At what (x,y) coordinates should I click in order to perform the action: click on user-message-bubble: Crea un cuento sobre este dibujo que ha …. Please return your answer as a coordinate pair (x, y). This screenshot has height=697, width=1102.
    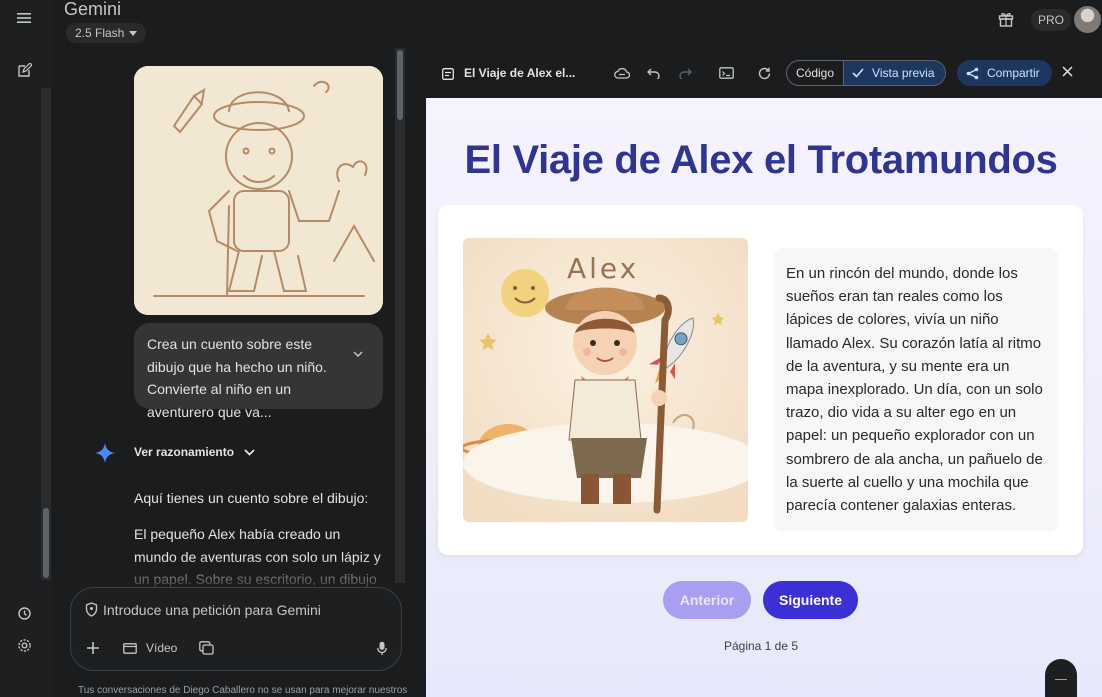
    Looking at the image, I should click on (258, 371).